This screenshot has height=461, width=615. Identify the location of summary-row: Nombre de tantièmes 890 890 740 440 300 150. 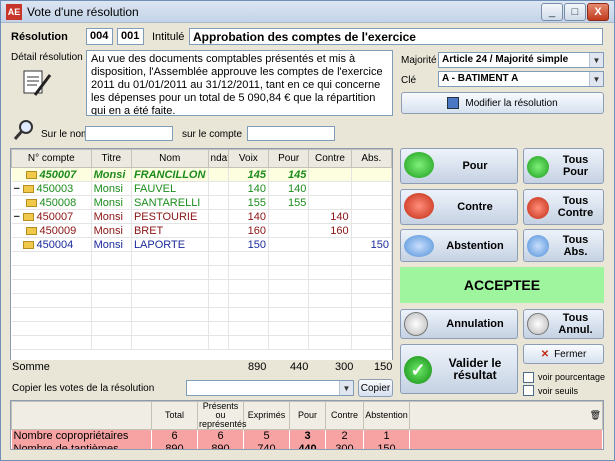
(307, 445).